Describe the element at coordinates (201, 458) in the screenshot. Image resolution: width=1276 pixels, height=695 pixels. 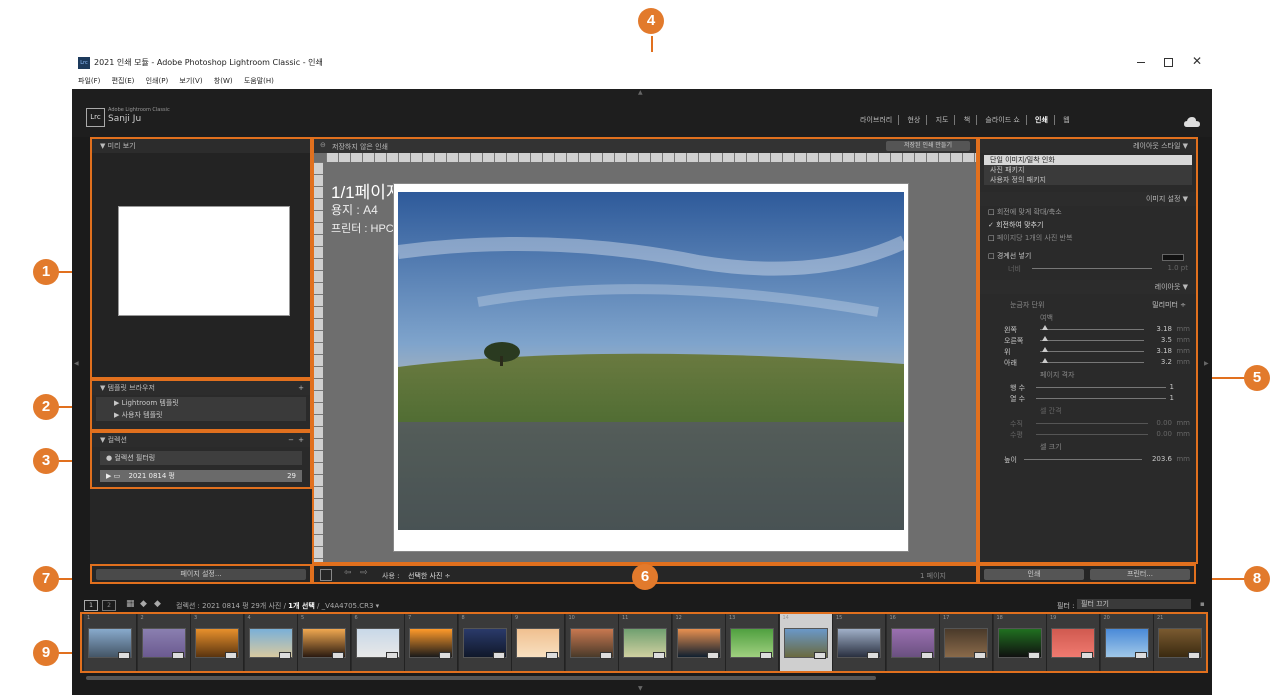
I see `collection-filter: ● 컬렉션 필터링` at that location.